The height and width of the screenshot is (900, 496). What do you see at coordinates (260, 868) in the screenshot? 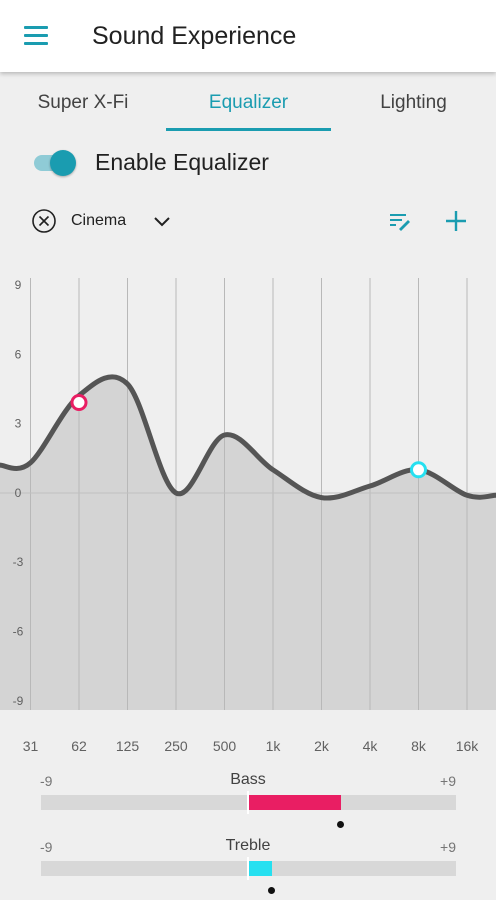
I see `treble-slider-fill` at bounding box center [260, 868].